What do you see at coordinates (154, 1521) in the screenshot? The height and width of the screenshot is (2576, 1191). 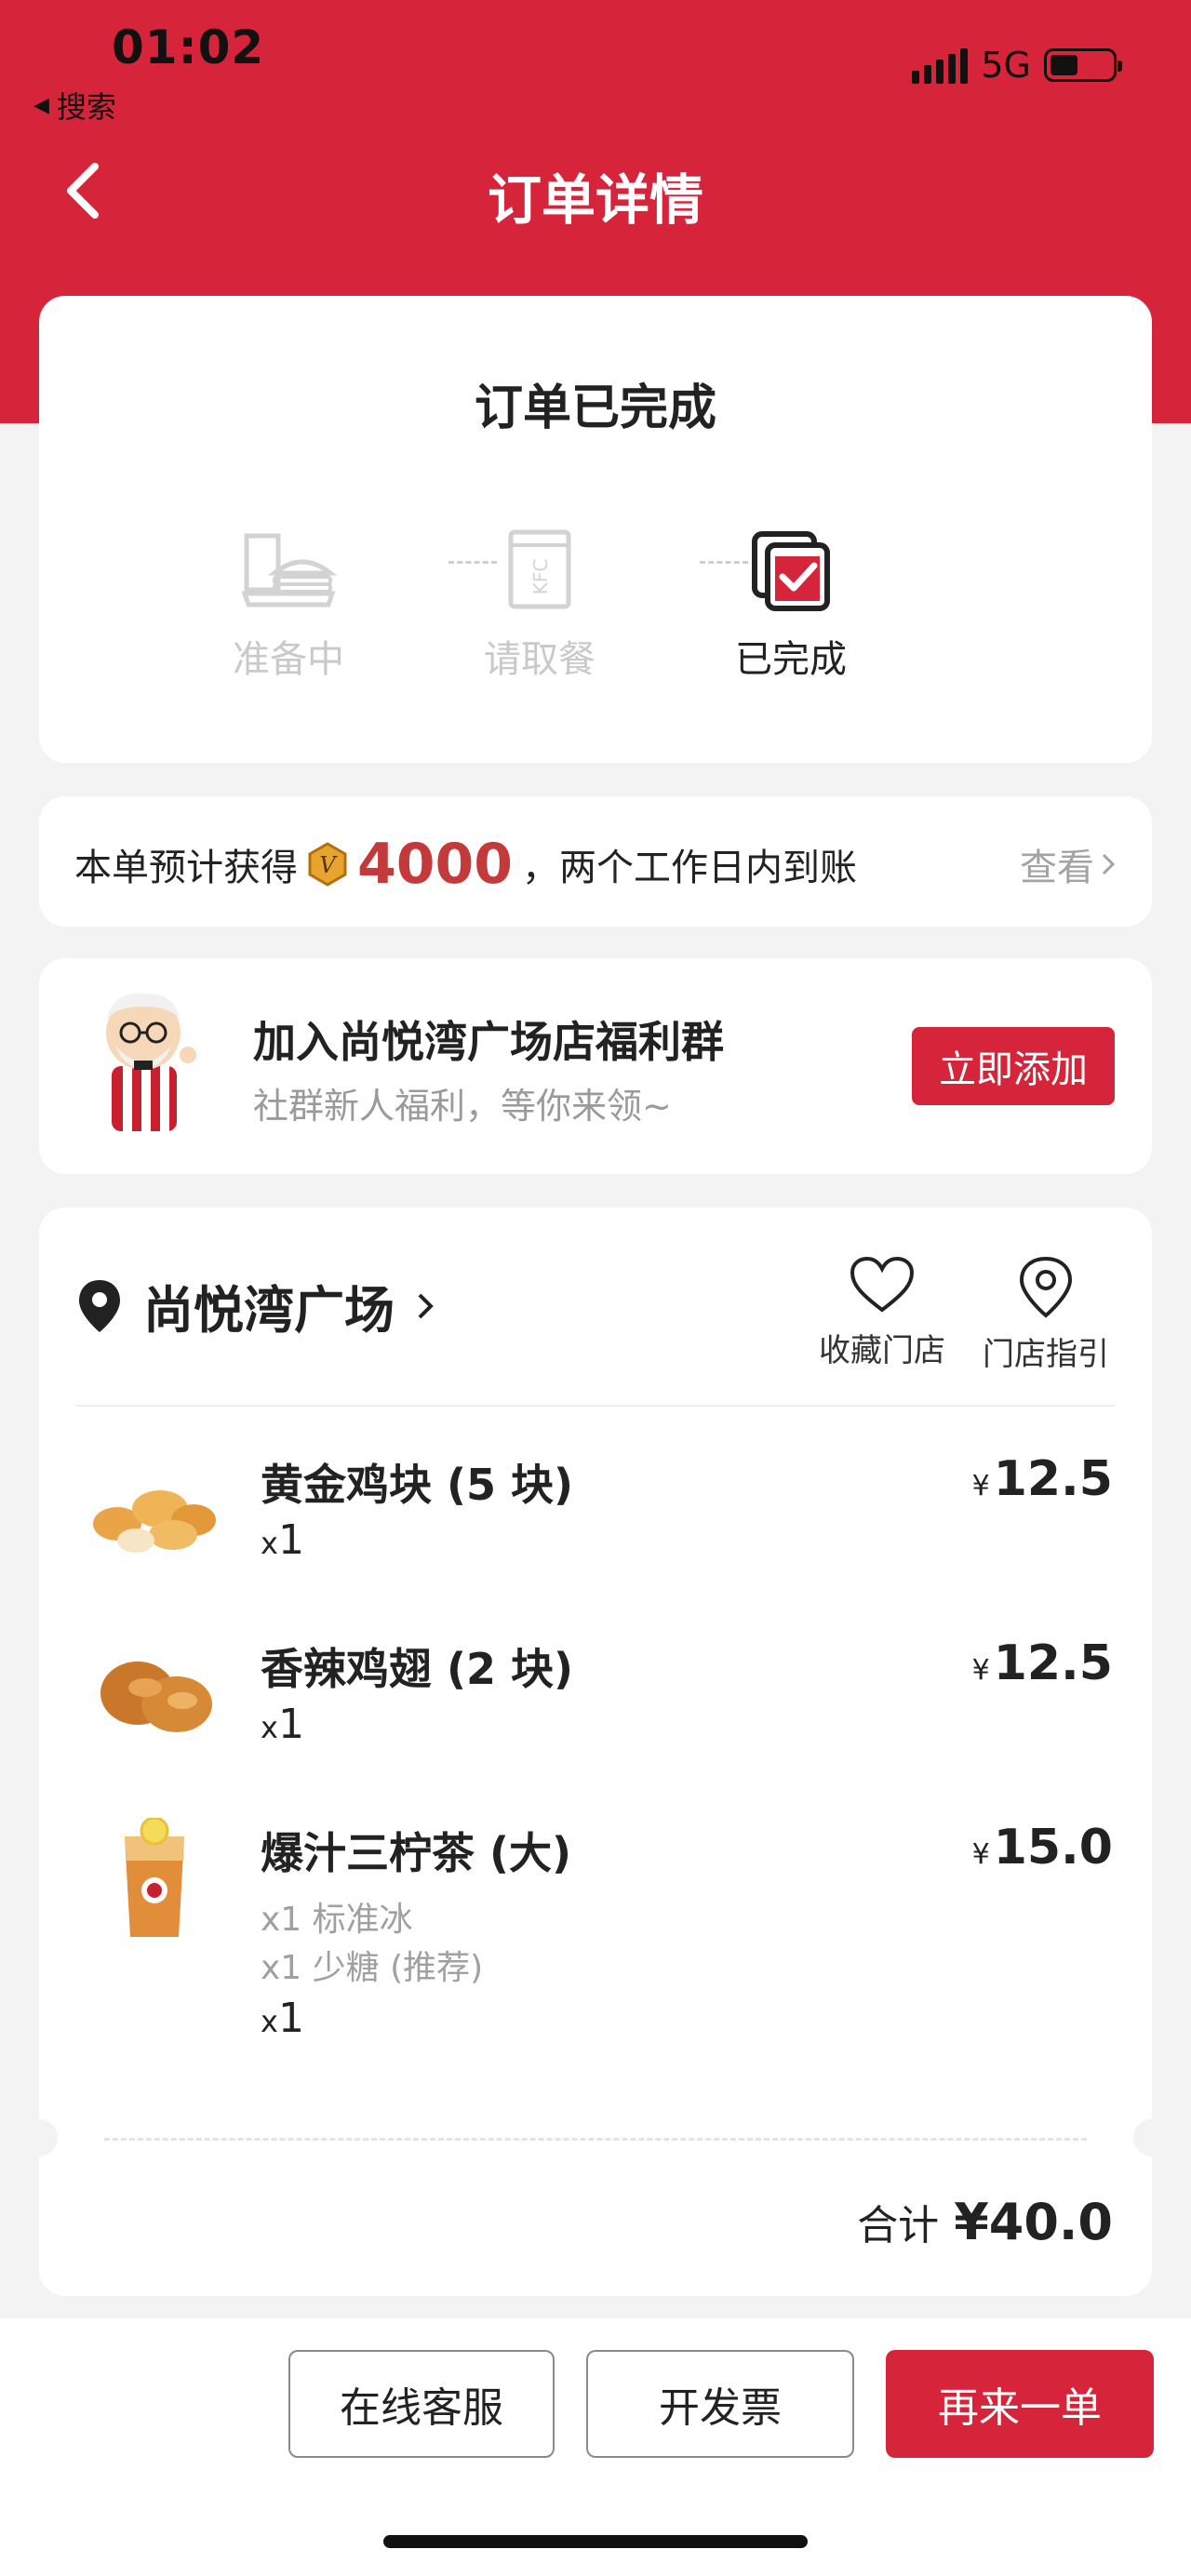 I see `chicken-nuggets-image` at bounding box center [154, 1521].